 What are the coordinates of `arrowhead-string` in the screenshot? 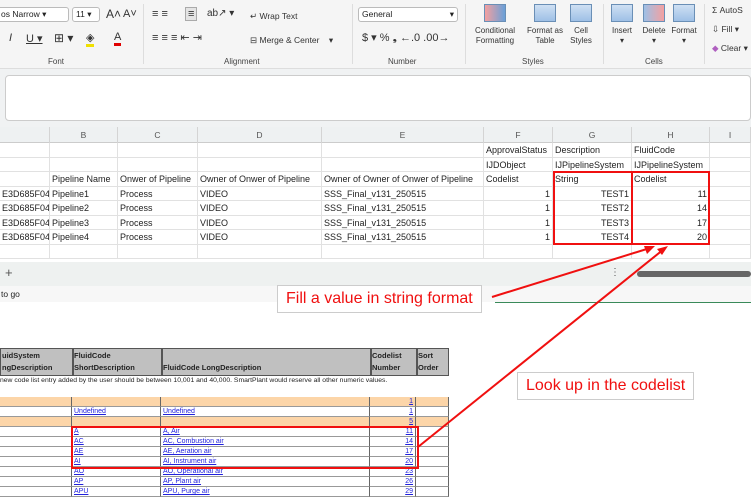 It's located at (649, 250).